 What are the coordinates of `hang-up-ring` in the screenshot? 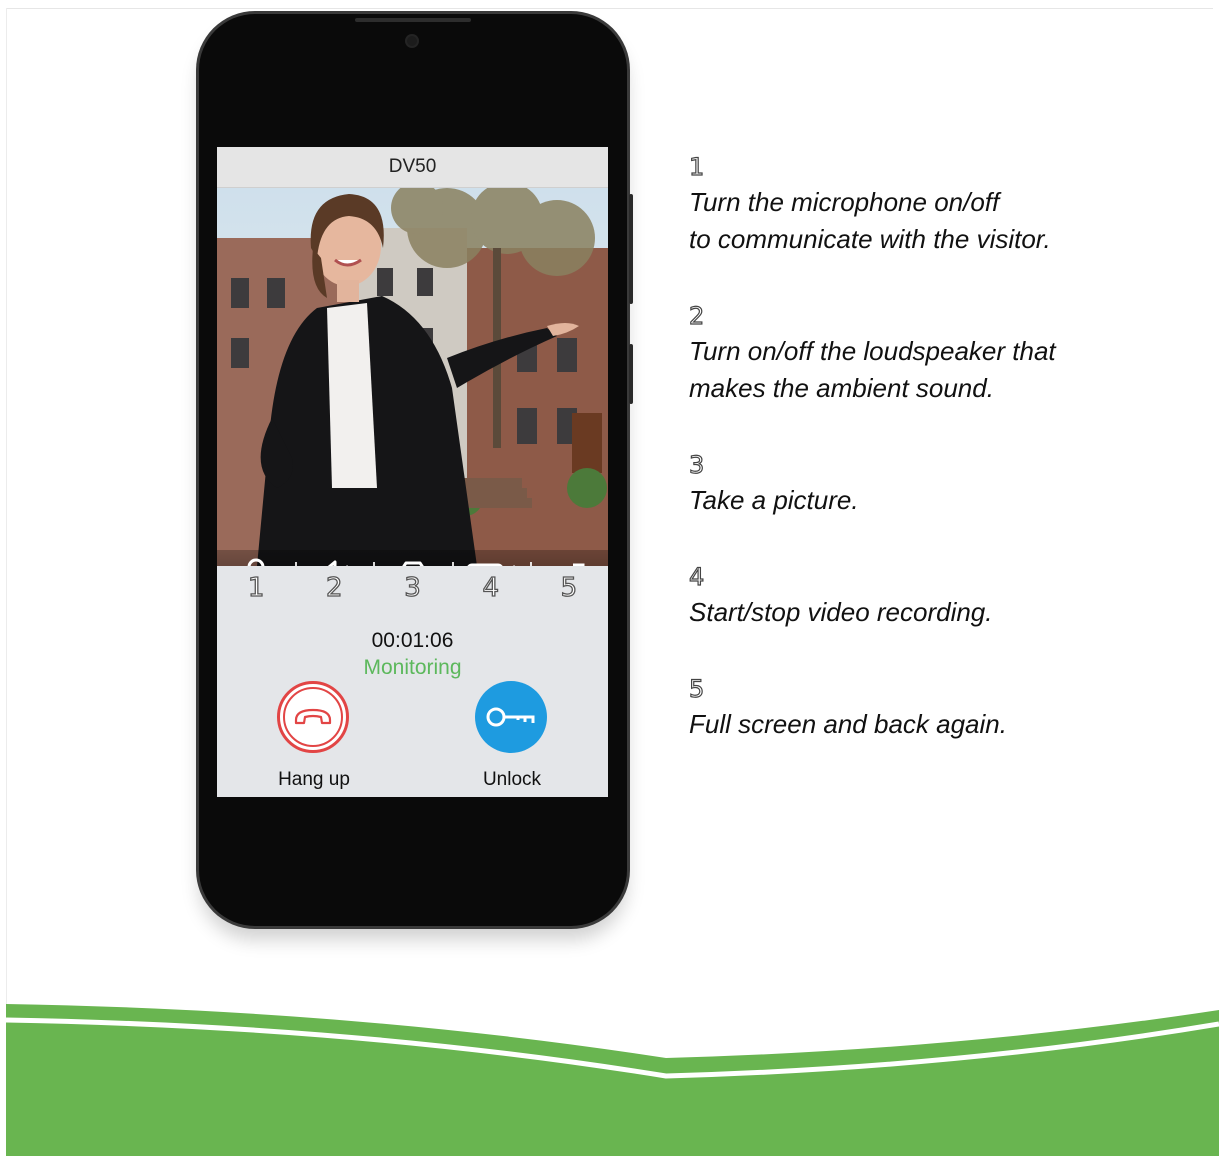 It's located at (313, 717).